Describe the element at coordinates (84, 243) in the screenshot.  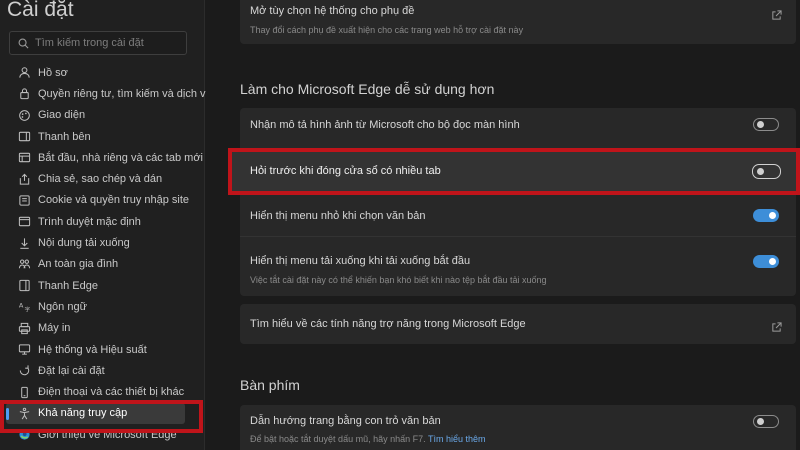
I see `sidebar-item-label: Nội dung tải xuống` at that location.